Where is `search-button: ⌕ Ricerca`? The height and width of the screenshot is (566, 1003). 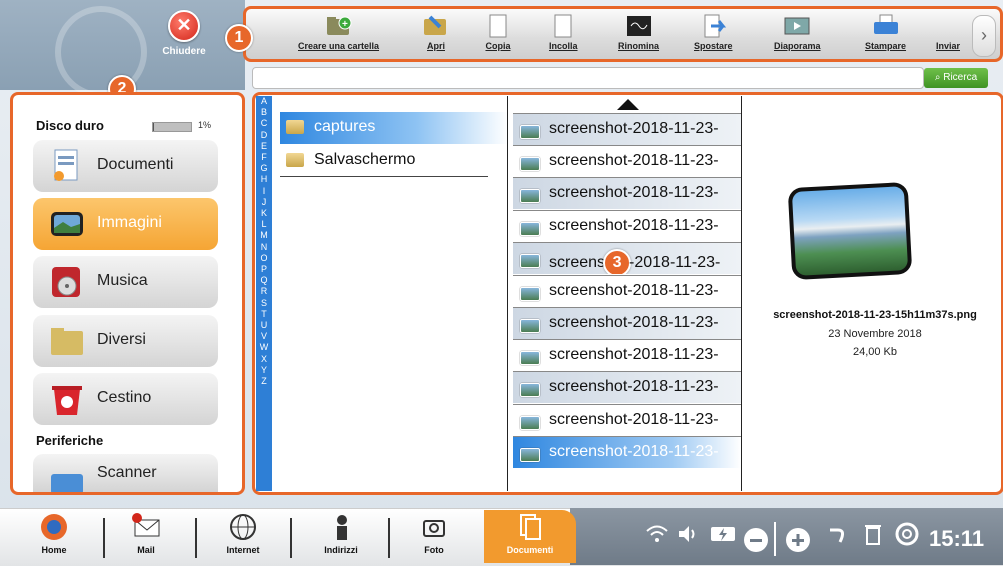
search-button: ⌕ Ricerca is located at coordinates (956, 78).